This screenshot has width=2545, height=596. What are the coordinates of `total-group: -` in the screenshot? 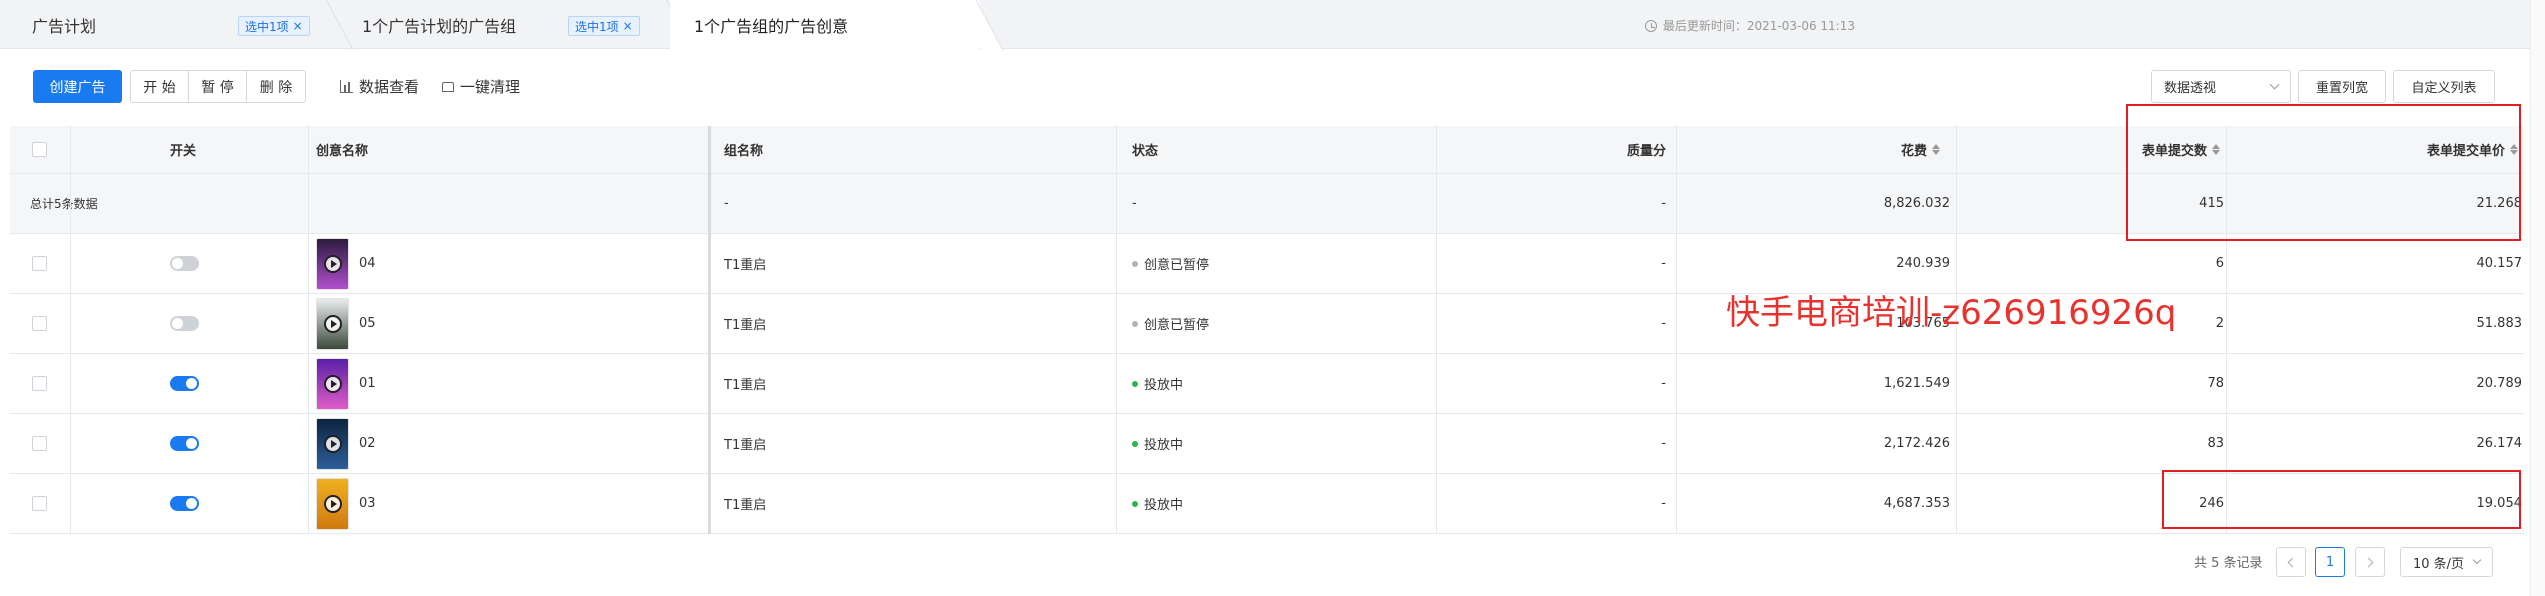 It's located at (726, 203).